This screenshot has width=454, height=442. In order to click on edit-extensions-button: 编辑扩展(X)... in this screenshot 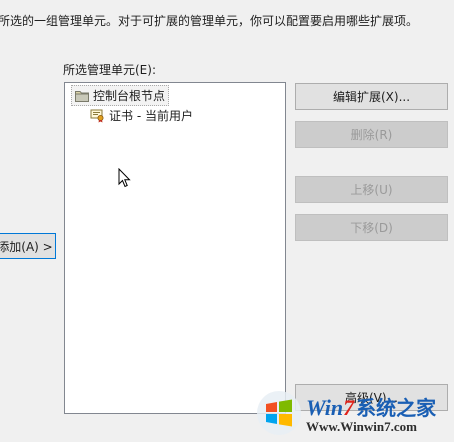, I will do `click(371, 96)`.